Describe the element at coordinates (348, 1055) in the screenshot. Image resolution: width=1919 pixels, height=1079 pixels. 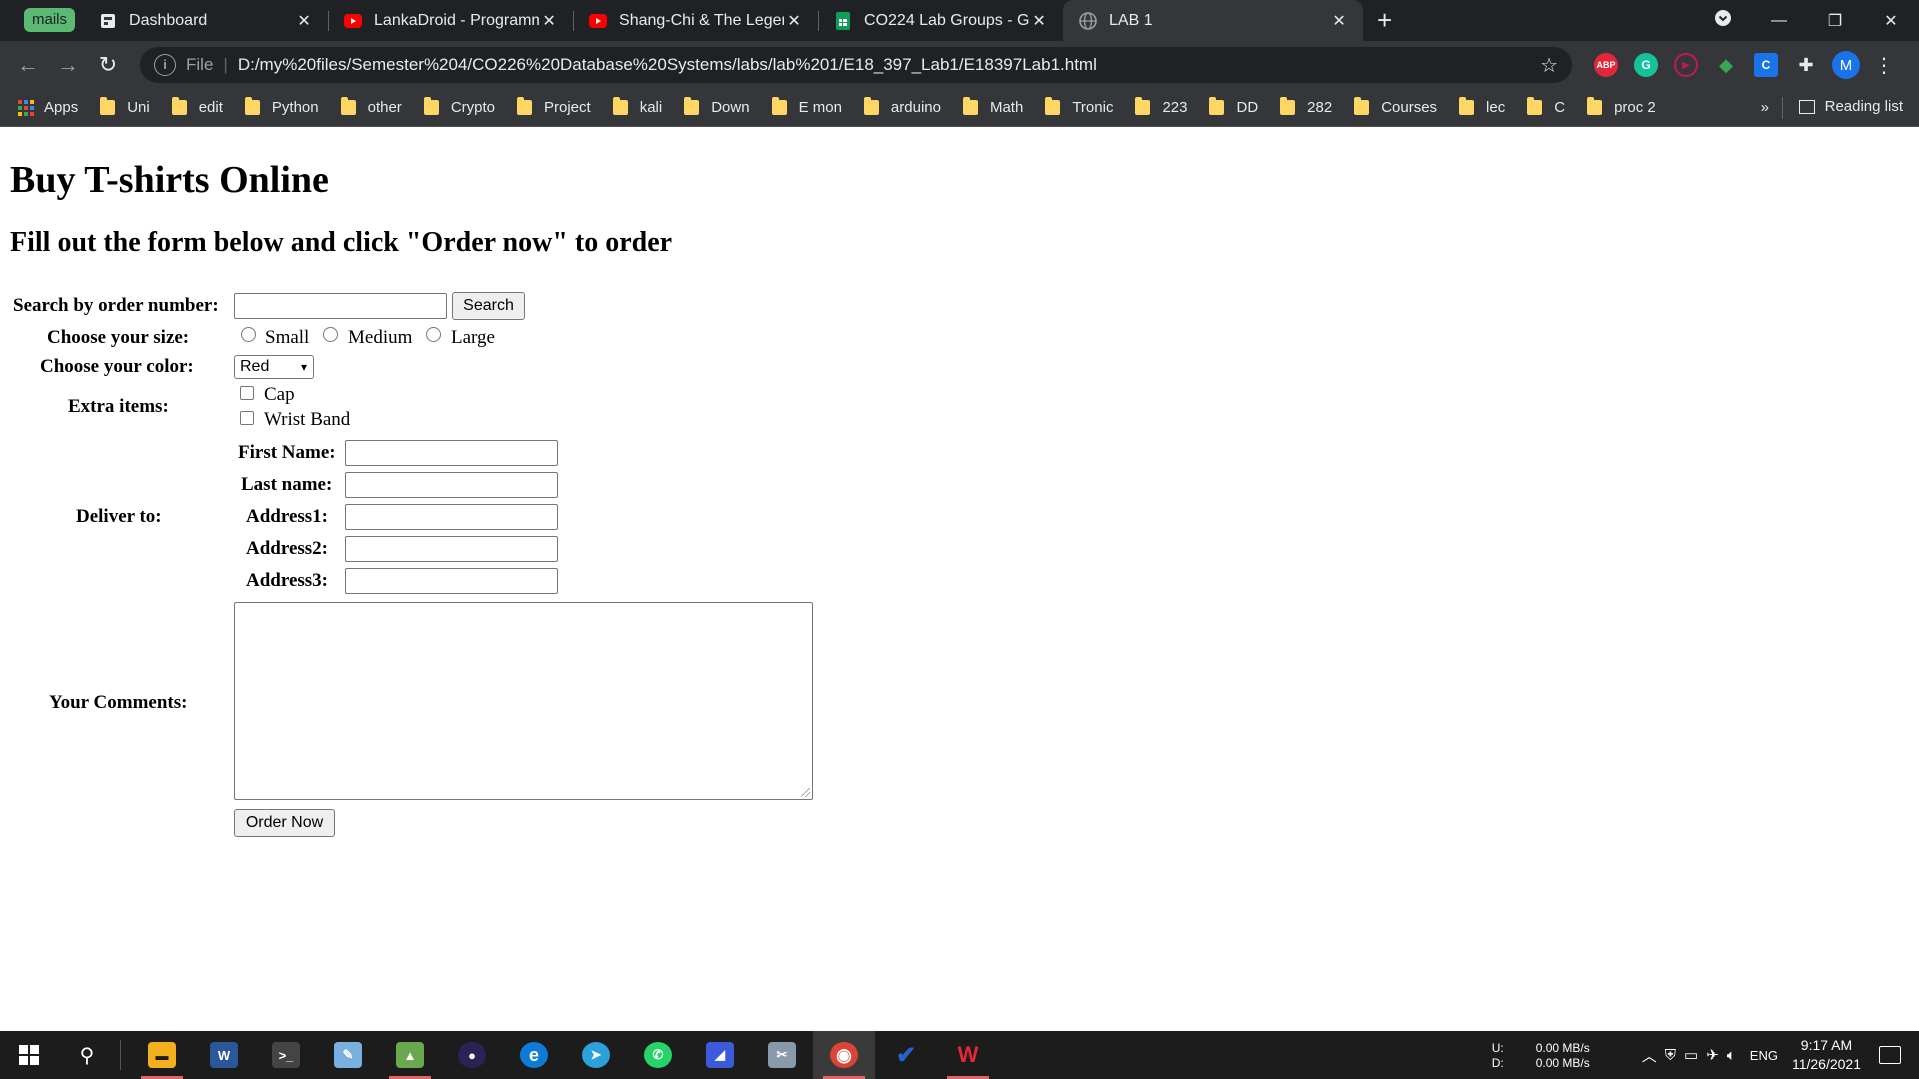
I see `notepad-icon: ✎` at that location.